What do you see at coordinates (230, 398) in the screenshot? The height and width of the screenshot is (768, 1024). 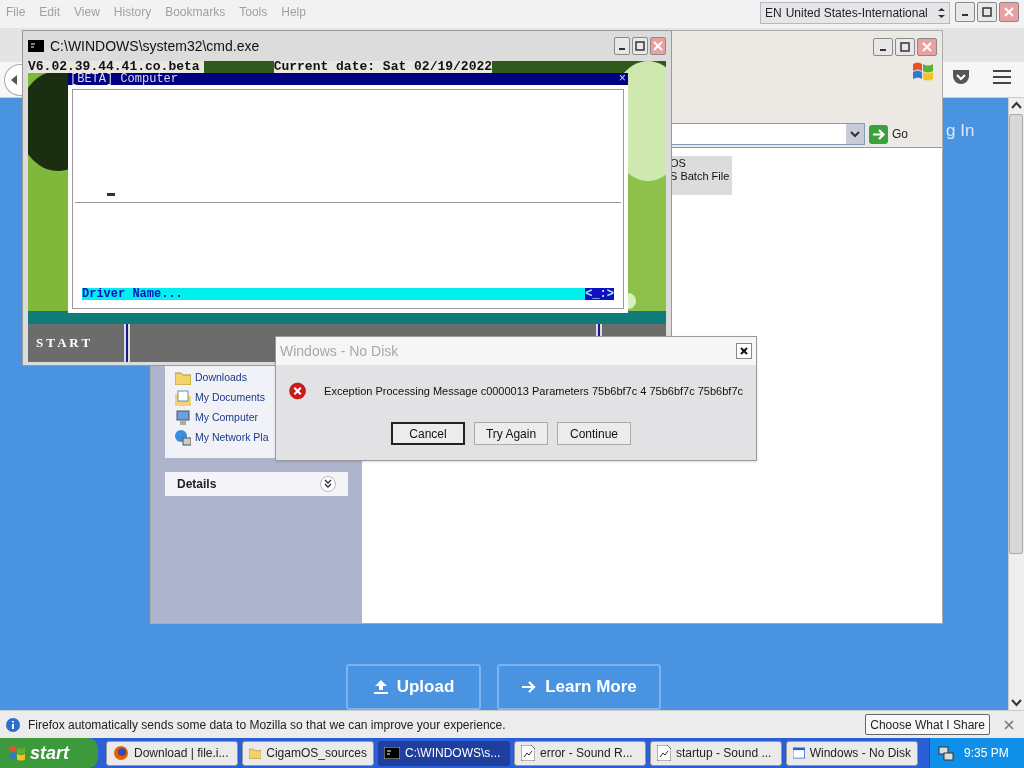 I see `place-link: My Documents` at bounding box center [230, 398].